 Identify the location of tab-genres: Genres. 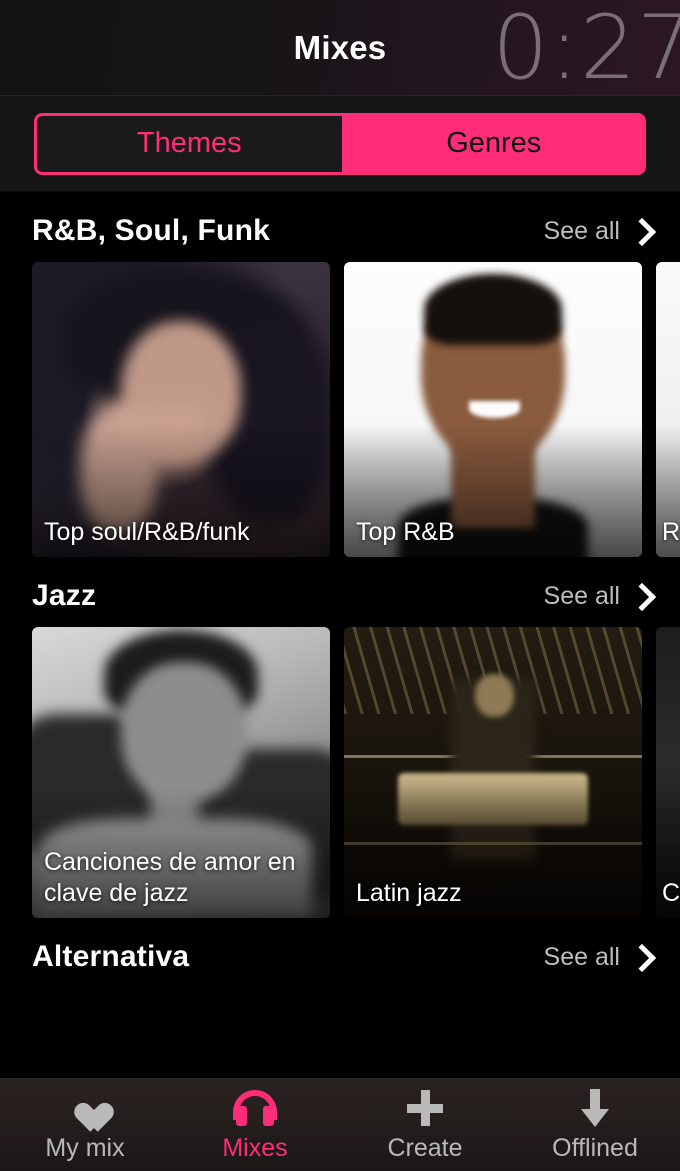
(493, 143).